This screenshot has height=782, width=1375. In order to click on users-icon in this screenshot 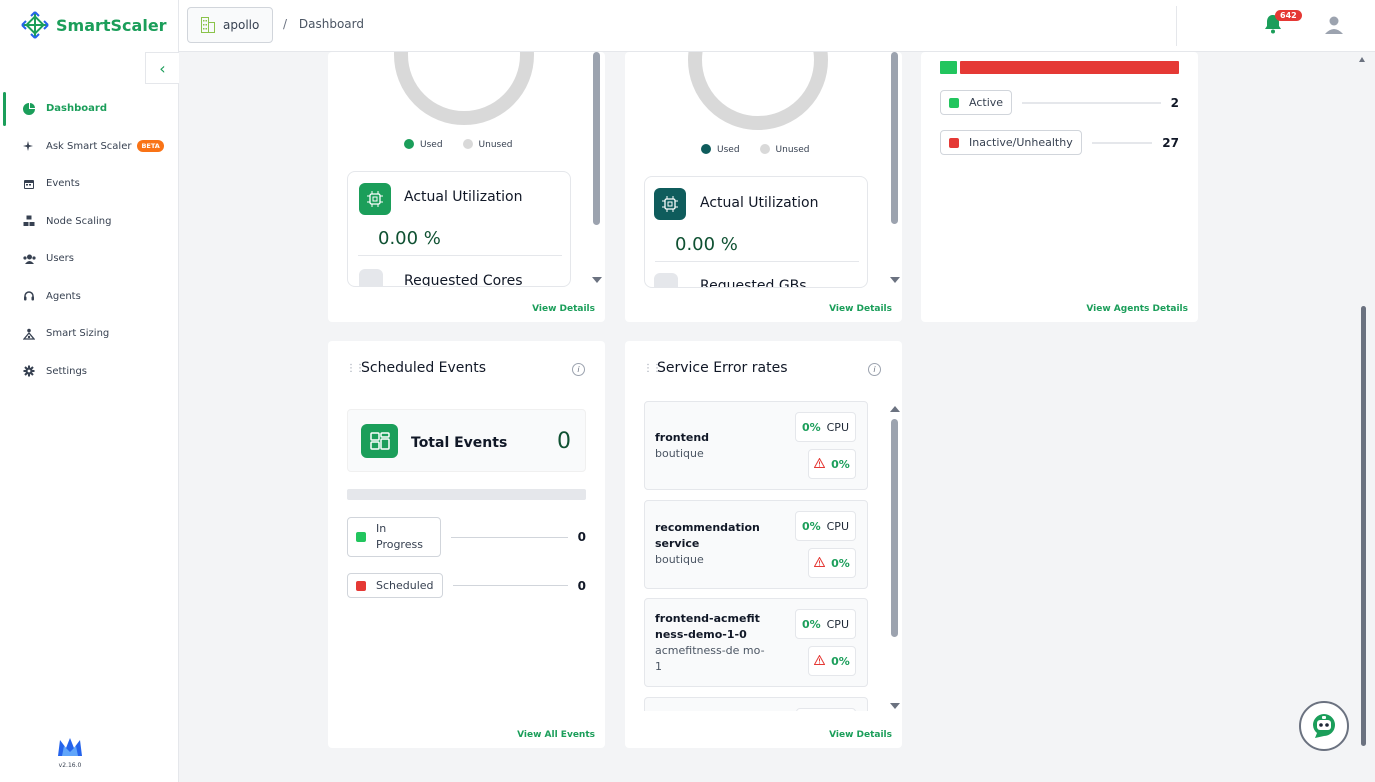, I will do `click(29, 259)`.